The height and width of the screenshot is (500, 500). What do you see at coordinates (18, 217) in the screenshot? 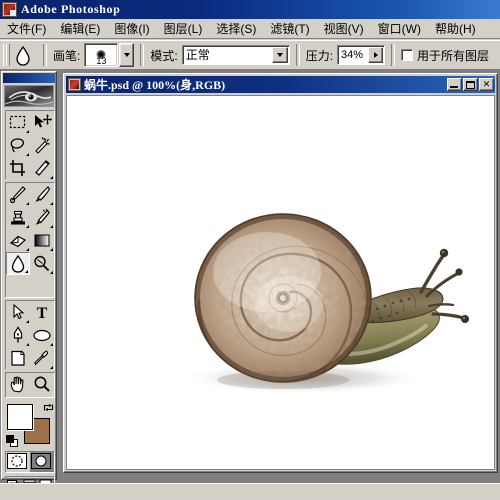
I see `clone-stamp-tool` at bounding box center [18, 217].